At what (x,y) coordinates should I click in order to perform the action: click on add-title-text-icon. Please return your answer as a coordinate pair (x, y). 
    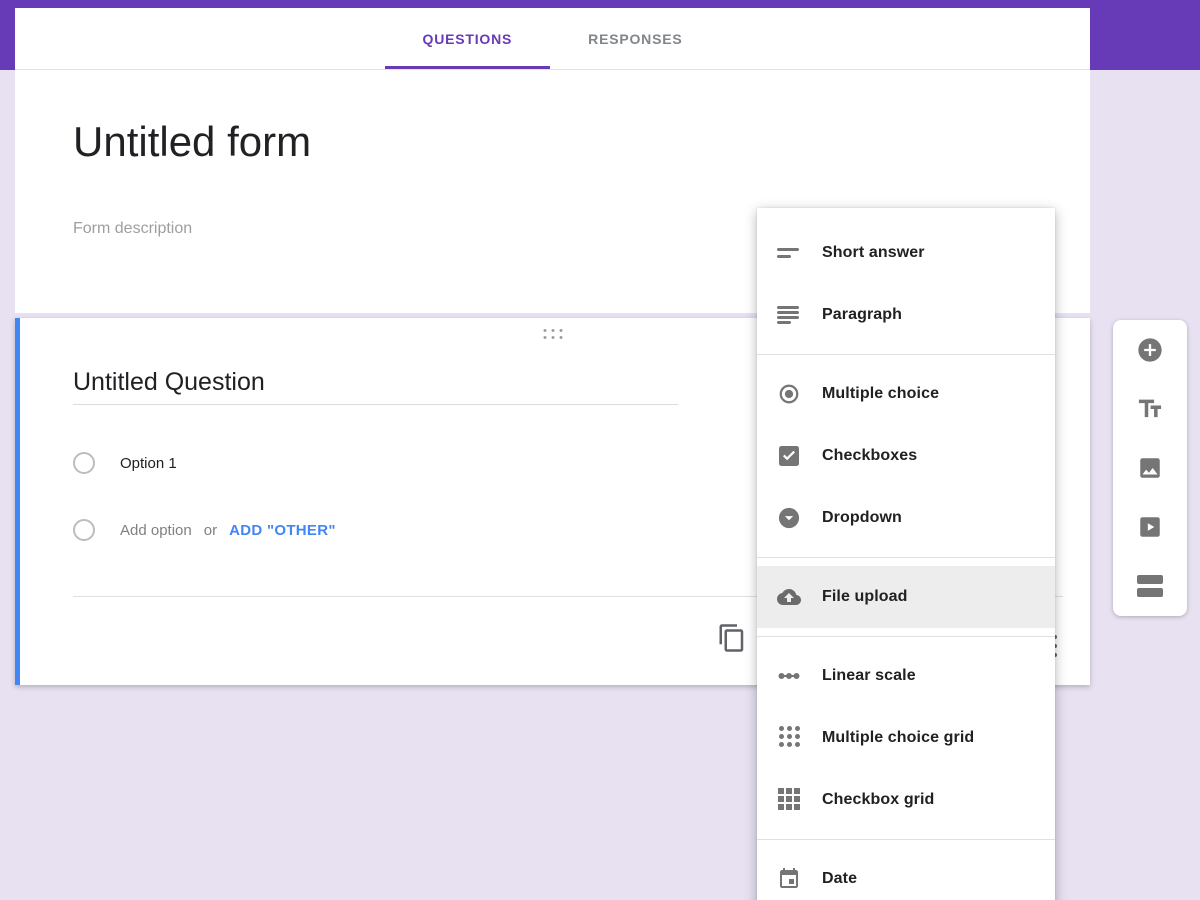
    Looking at the image, I should click on (1150, 409).